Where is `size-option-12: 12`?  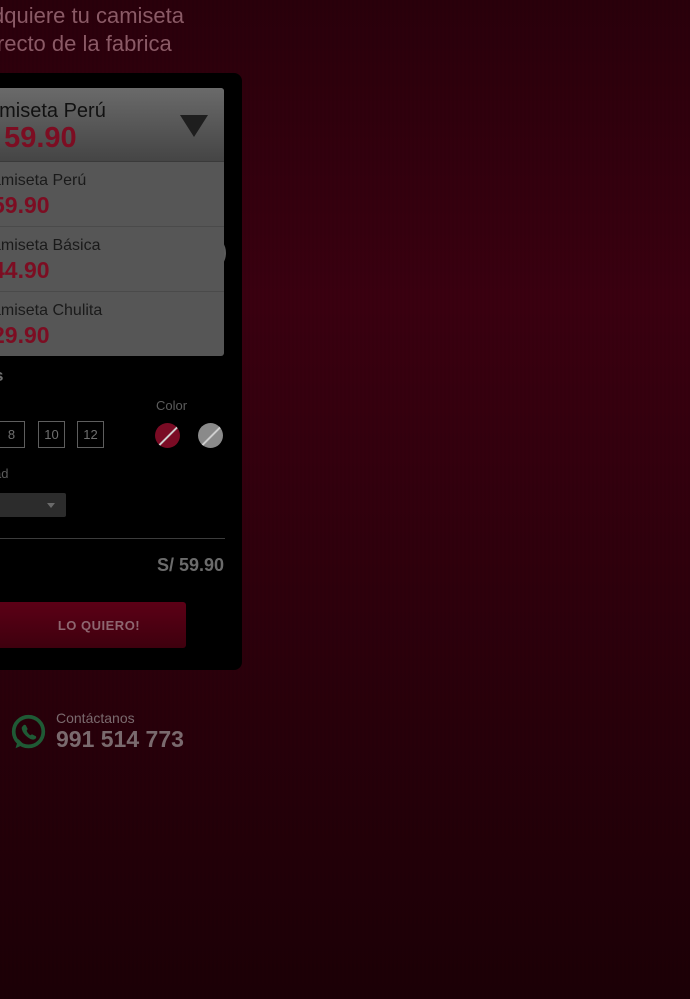
size-option-12: 12 is located at coordinates (90, 434).